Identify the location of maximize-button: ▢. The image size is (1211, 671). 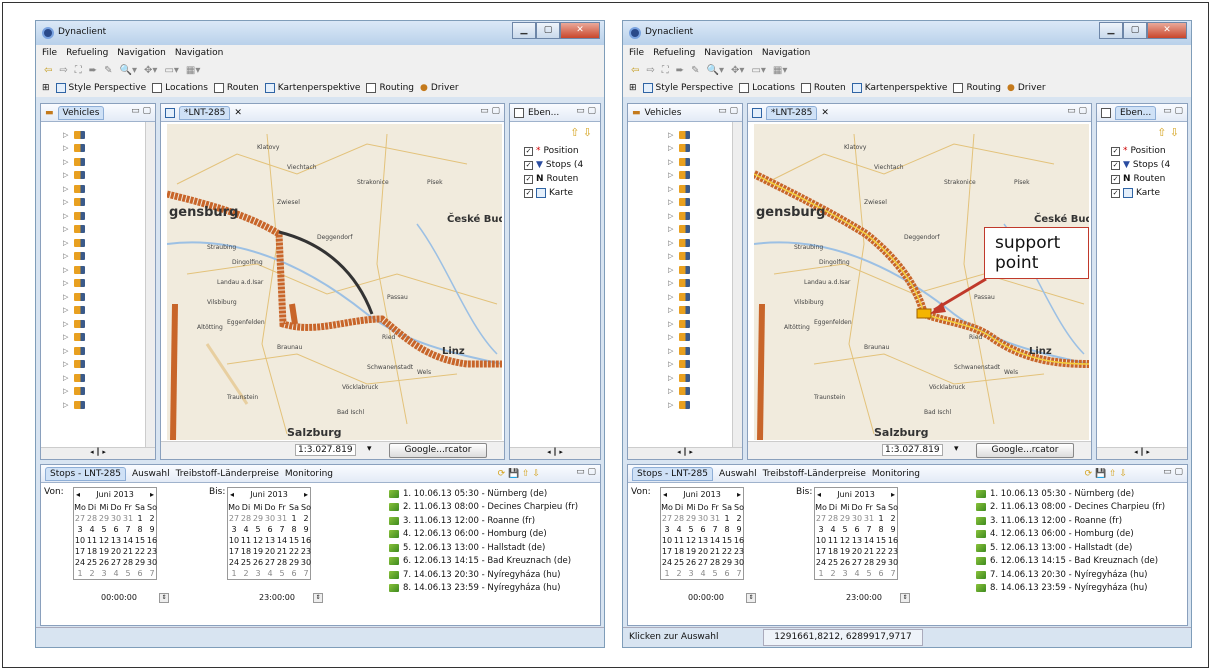
(548, 30).